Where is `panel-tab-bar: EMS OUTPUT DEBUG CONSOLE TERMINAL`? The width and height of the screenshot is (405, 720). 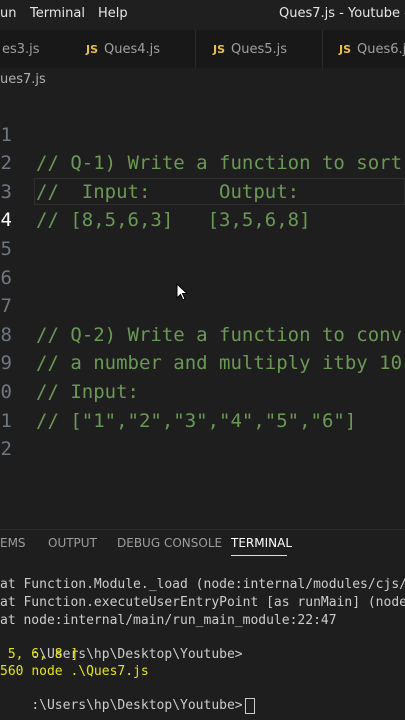
panel-tab-bar: EMS OUTPUT DEBUG CONSOLE TERMINAL is located at coordinates (202, 544).